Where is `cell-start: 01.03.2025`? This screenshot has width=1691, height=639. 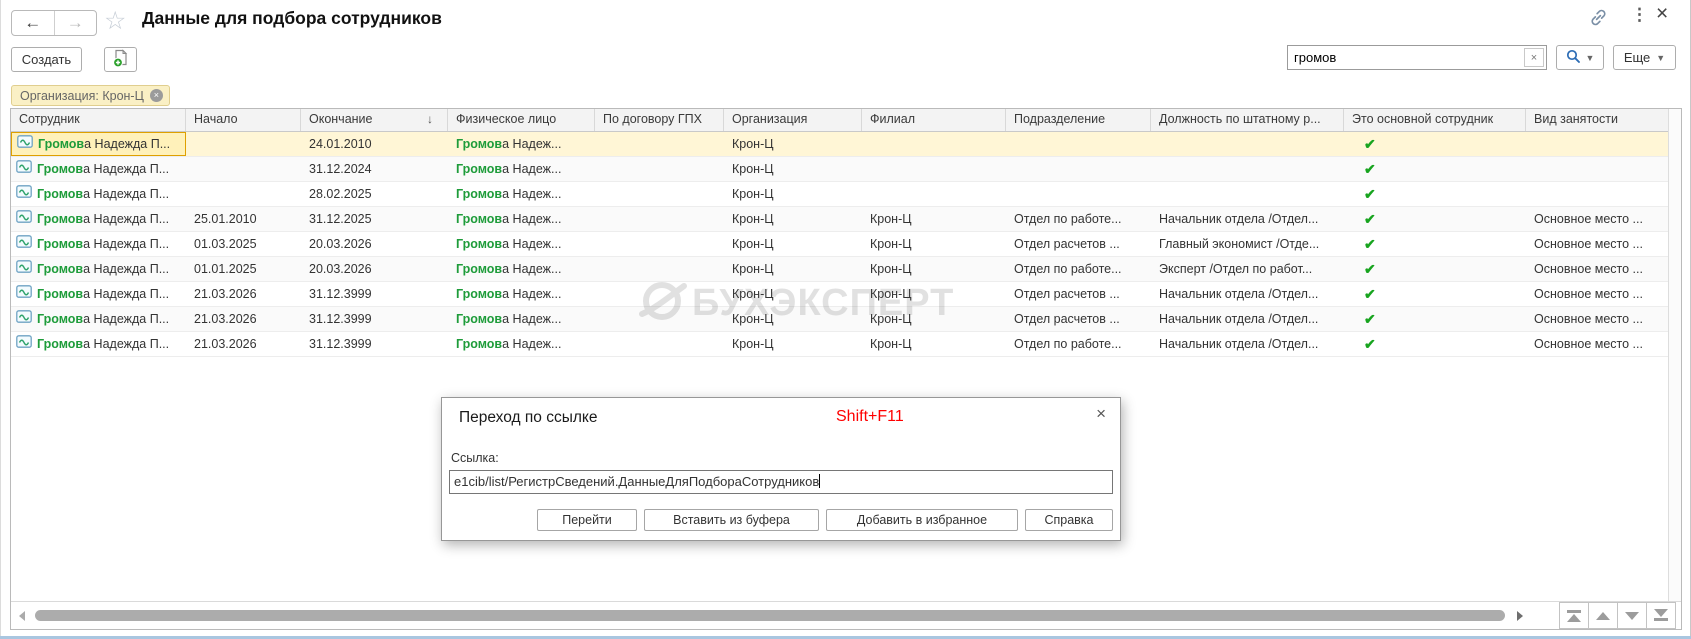
cell-start: 01.03.2025 is located at coordinates (243, 244).